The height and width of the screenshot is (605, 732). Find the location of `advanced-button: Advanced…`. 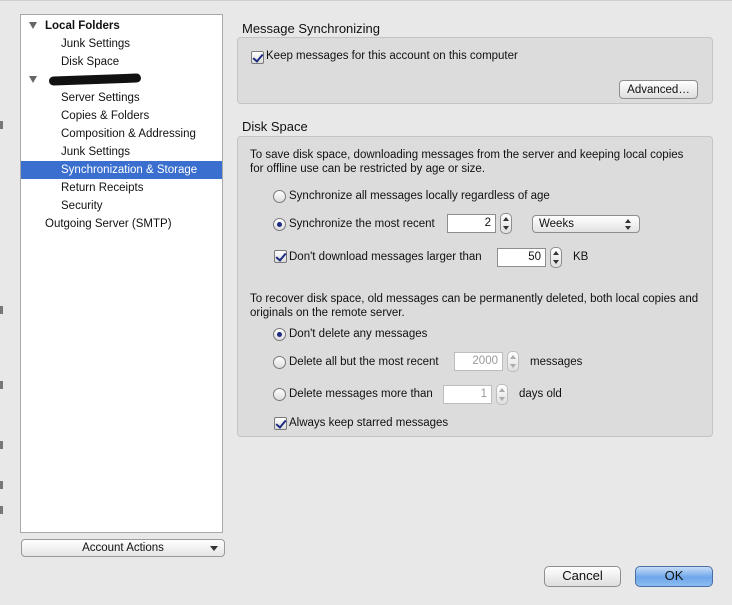

advanced-button: Advanced… is located at coordinates (658, 89).